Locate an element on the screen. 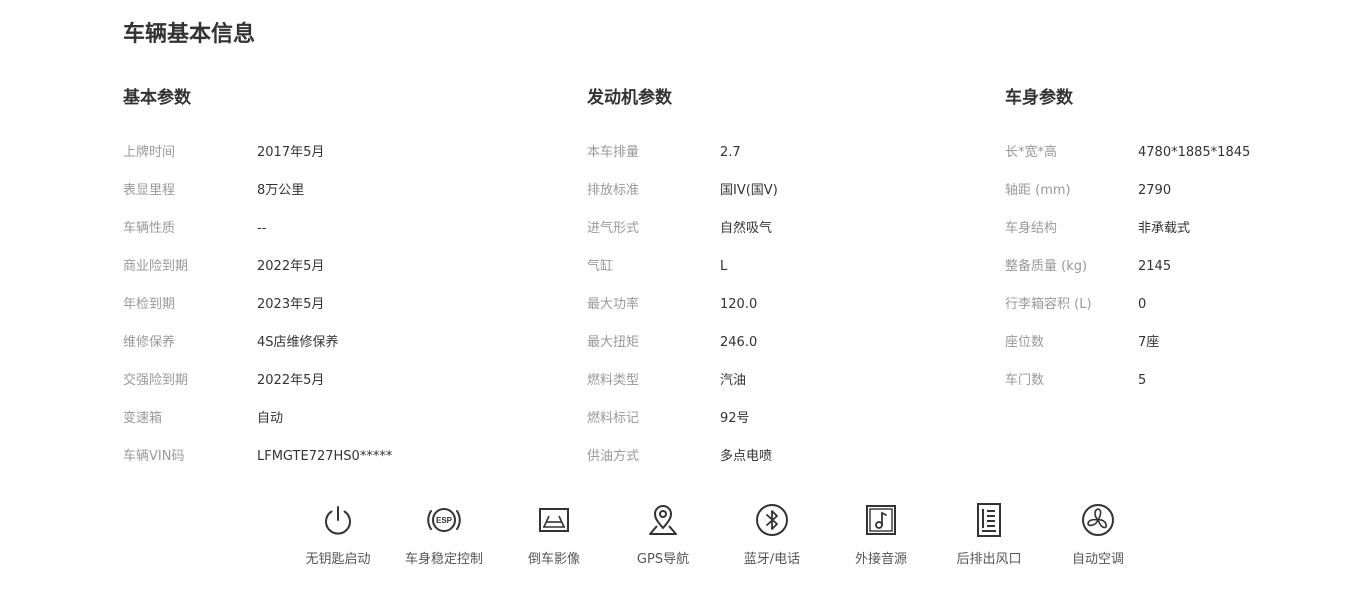  param-row: 交强险到期 2022年5月 is located at coordinates (223, 381).